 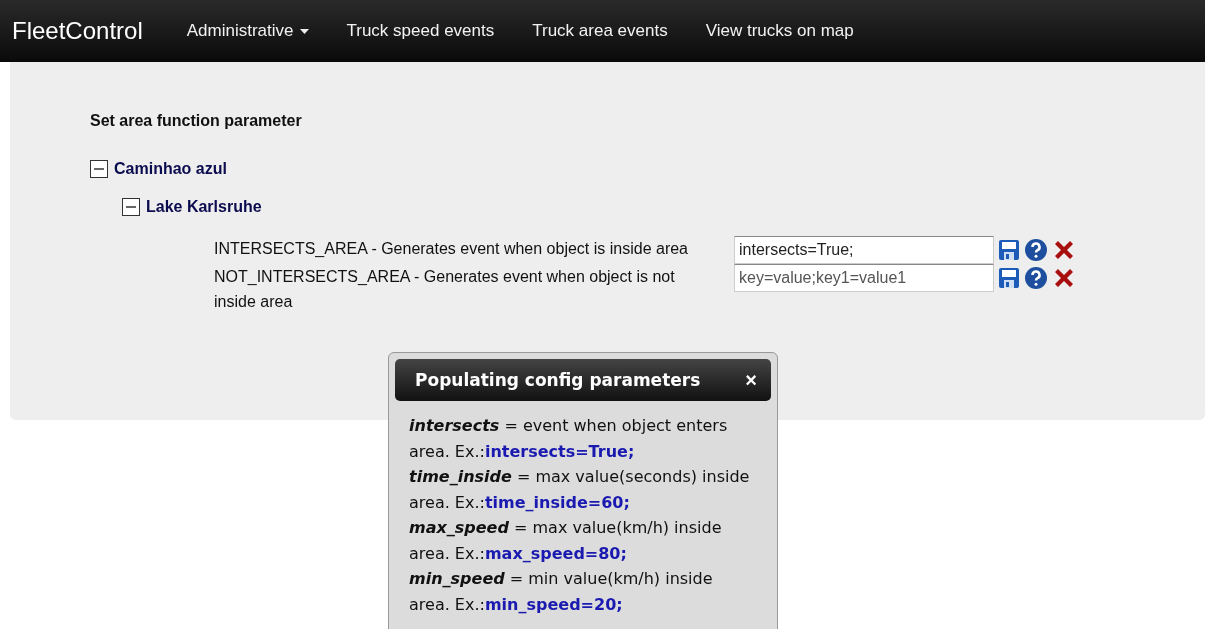 I want to click on function-description: NOT_INTERSECTS_AREA - Generates event when object is not inside area, so click(x=445, y=289).